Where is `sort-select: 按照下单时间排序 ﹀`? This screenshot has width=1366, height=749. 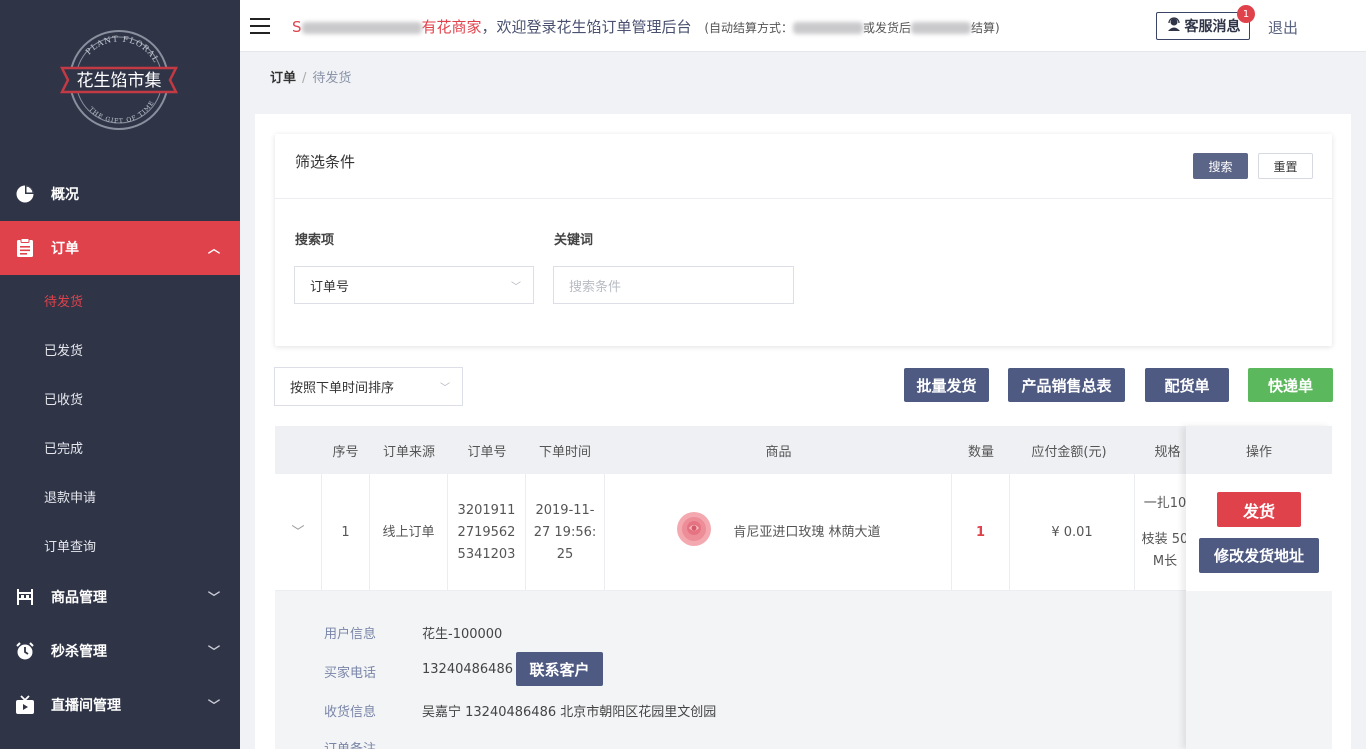
sort-select: 按照下单时间排序 ﹀ is located at coordinates (368, 386).